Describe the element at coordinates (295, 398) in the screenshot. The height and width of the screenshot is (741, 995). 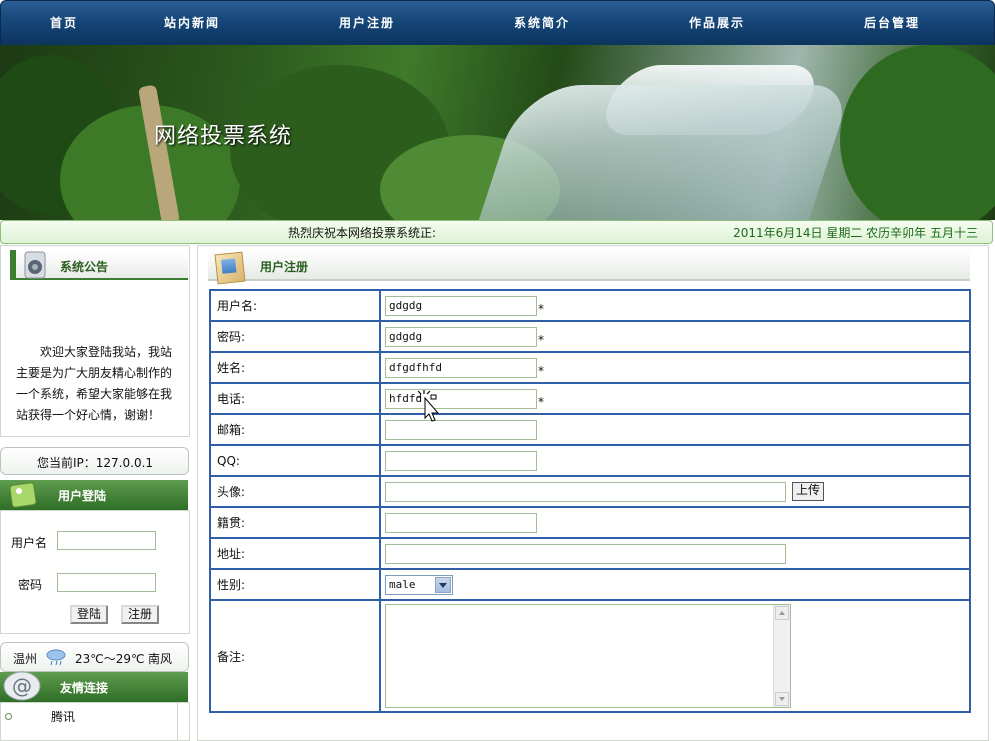
I see `phone-label: 电话:` at that location.